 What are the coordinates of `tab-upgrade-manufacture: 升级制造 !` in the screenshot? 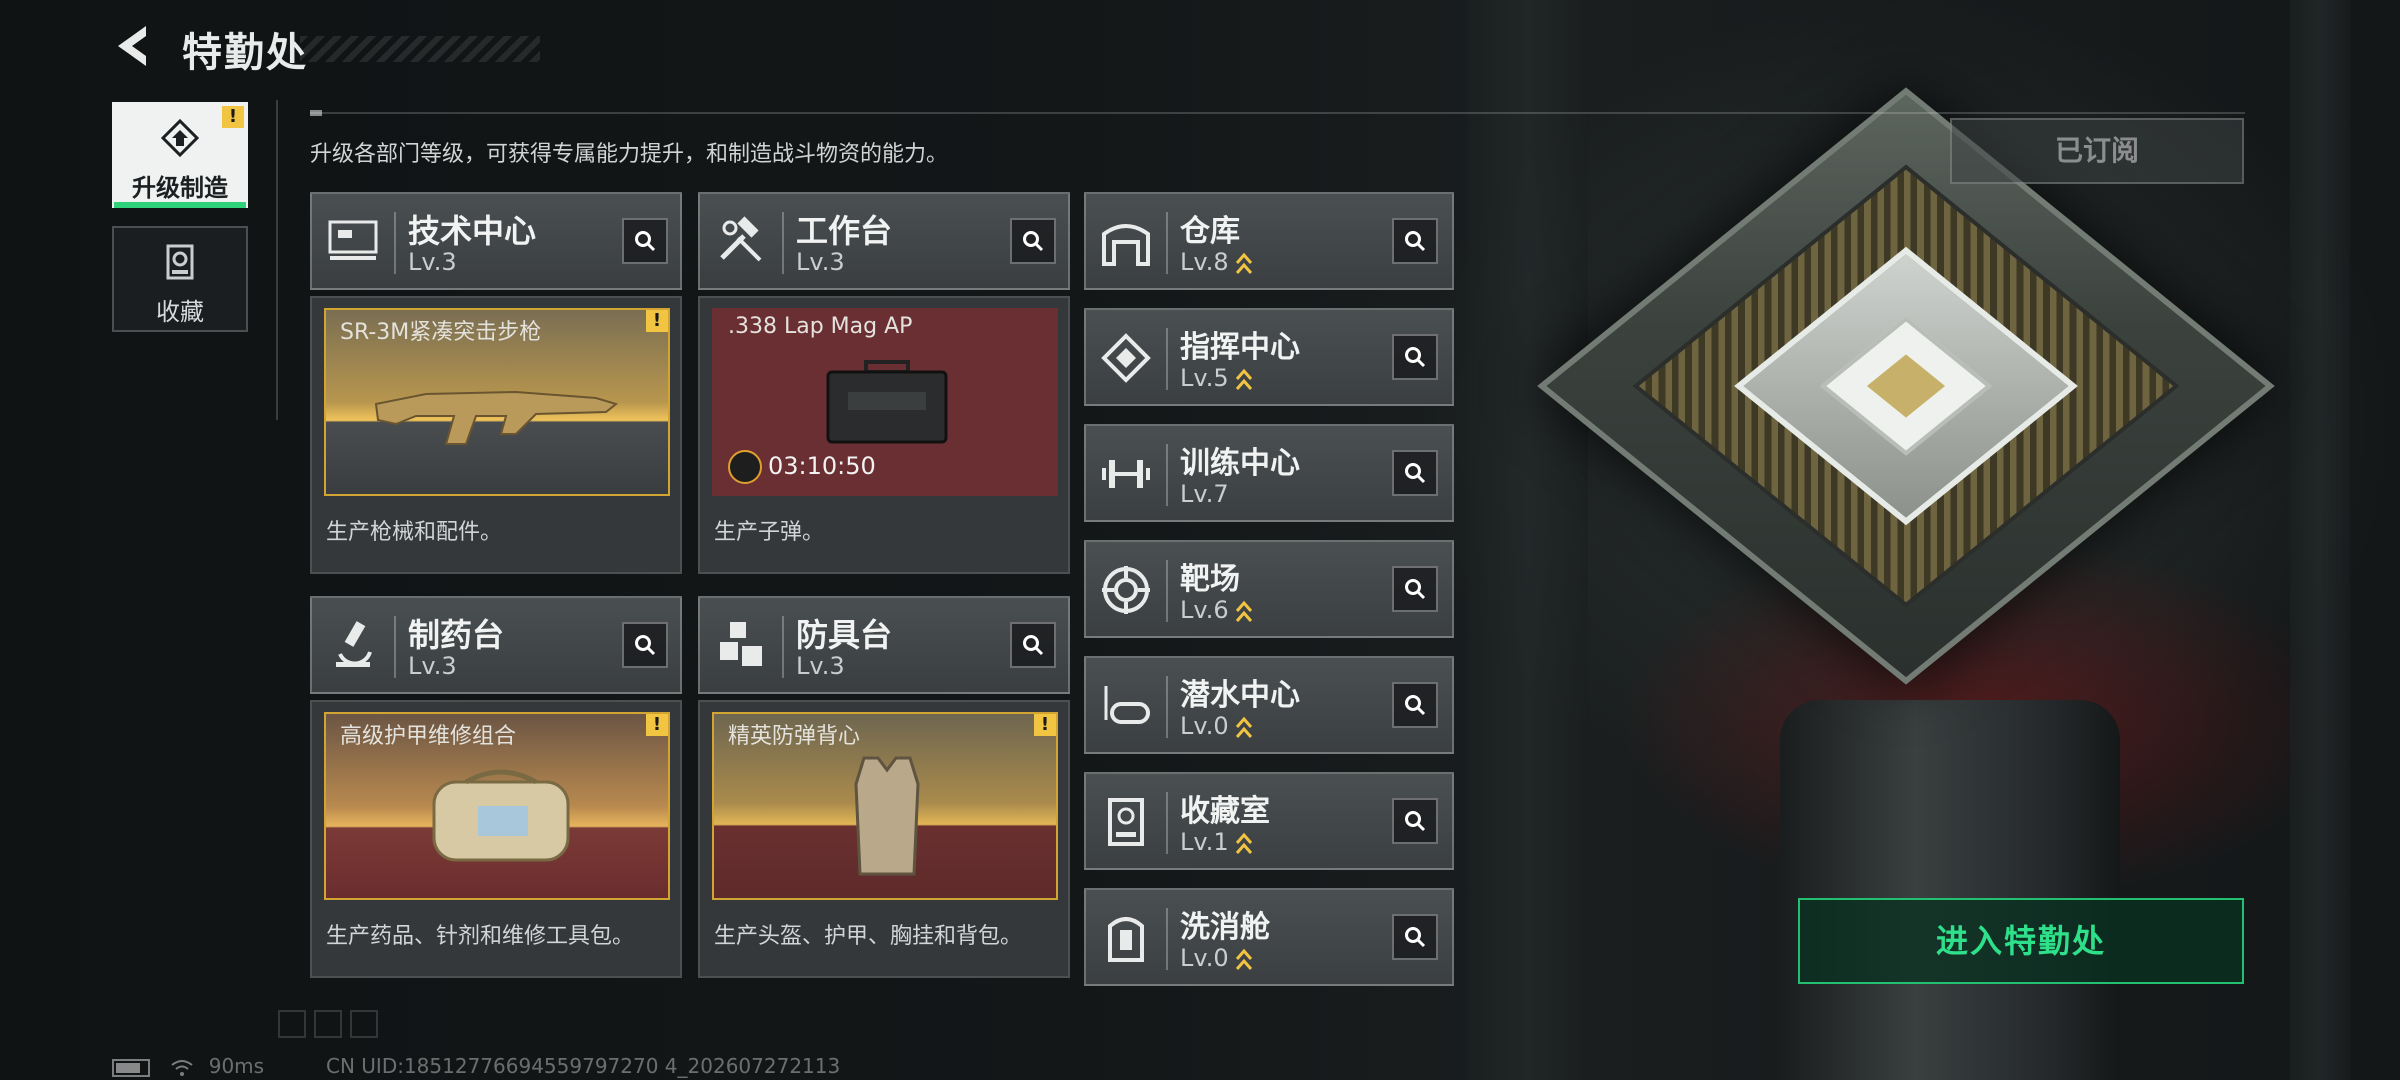 It's located at (180, 155).